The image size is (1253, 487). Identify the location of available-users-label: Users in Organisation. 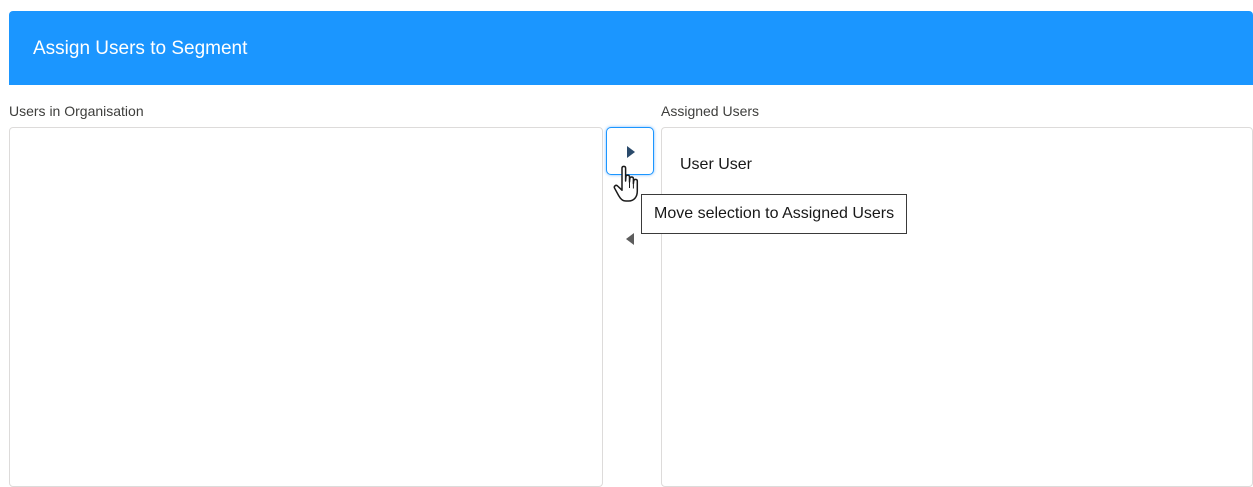
(76, 111).